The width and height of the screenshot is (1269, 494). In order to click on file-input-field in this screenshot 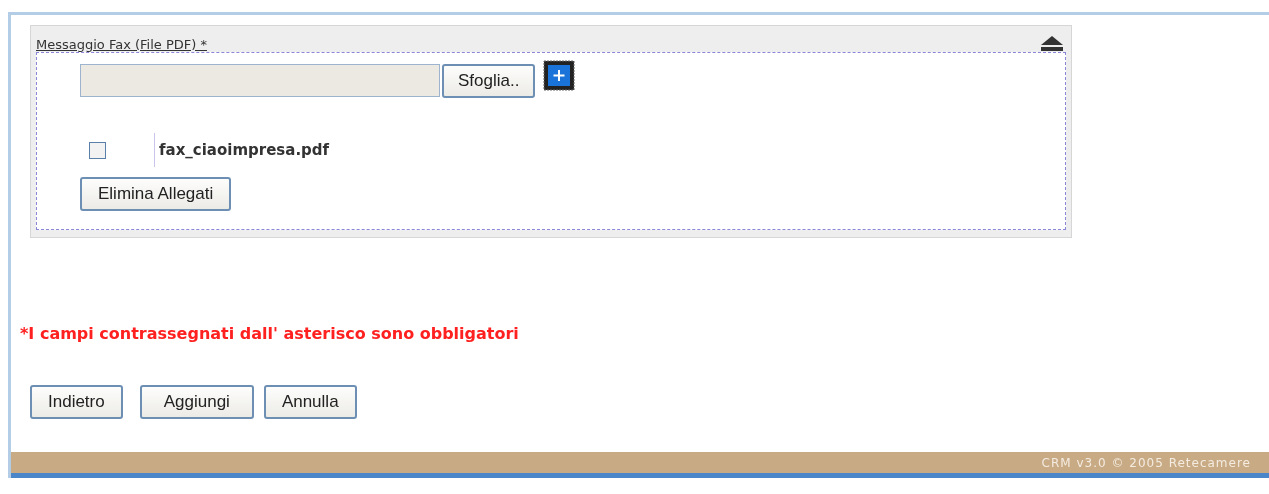, I will do `click(260, 80)`.